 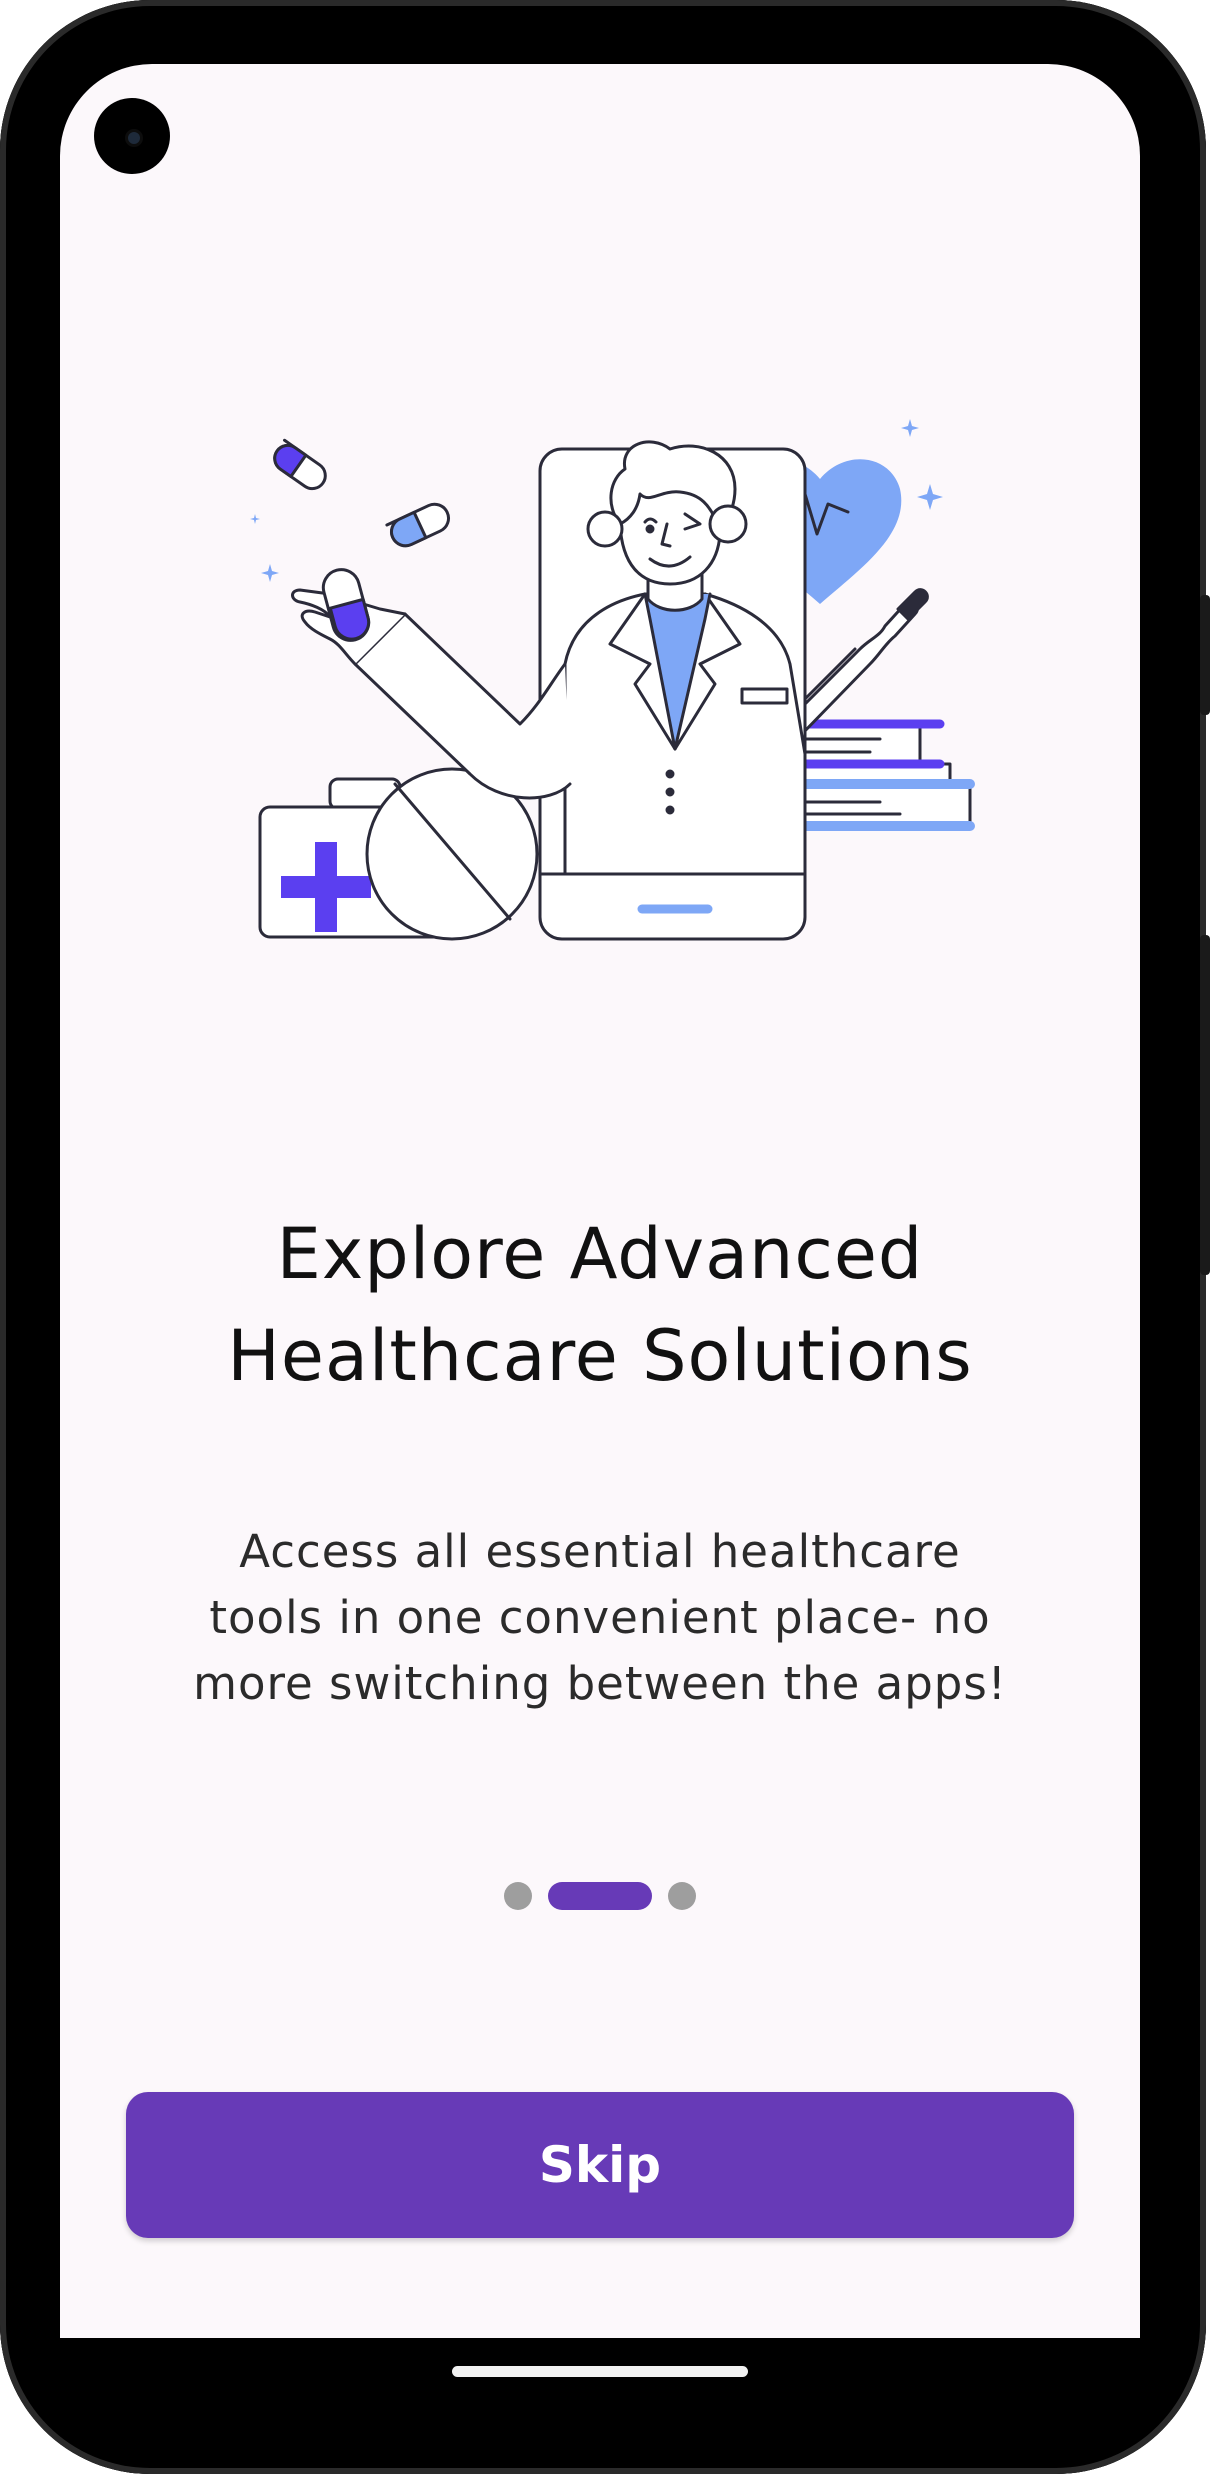 I want to click on skip-button: Skip, so click(x=600, y=2165).